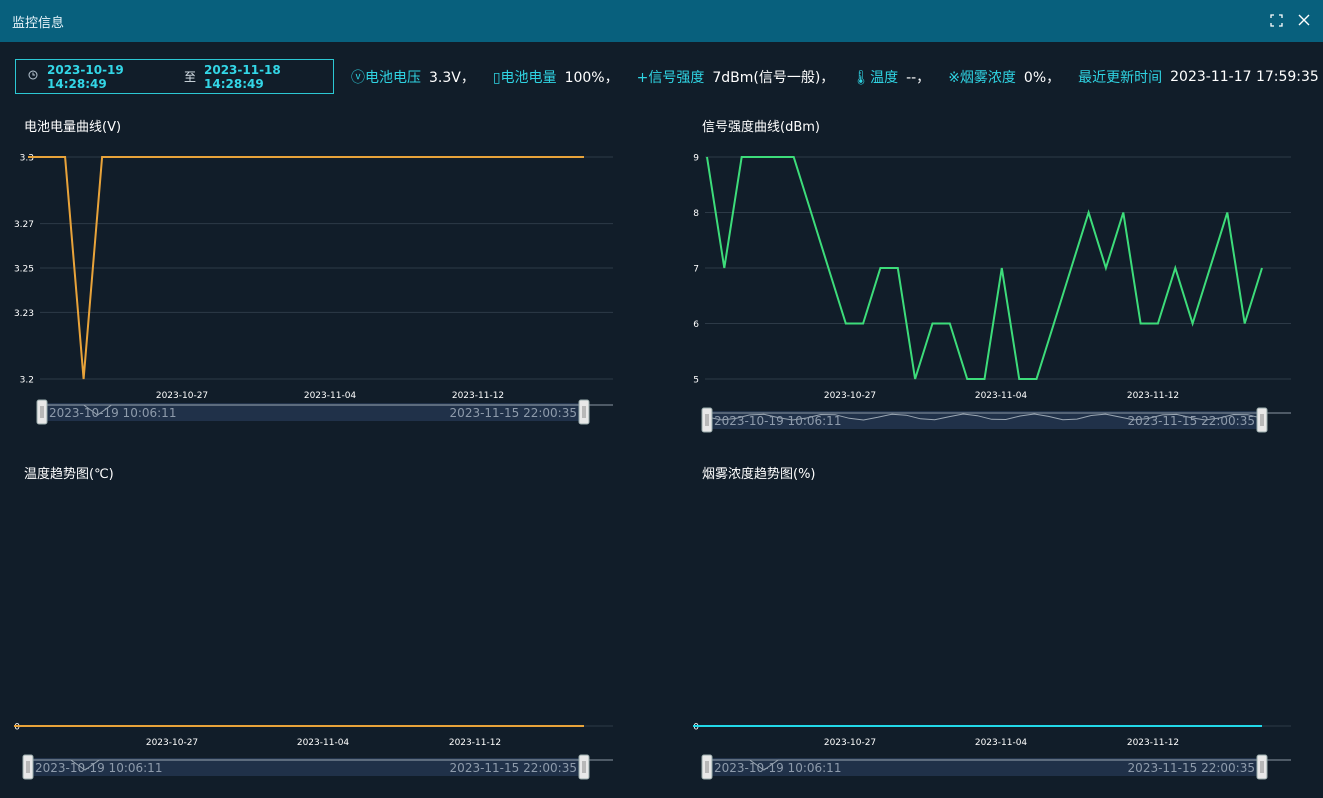  I want to click on close-icon, so click(1304, 21).